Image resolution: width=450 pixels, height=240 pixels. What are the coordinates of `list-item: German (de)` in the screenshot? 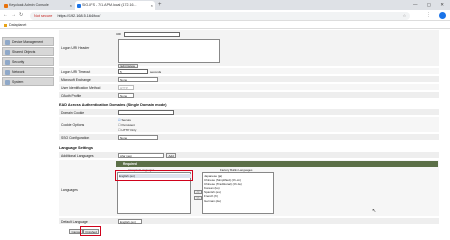 It's located at (223, 201).